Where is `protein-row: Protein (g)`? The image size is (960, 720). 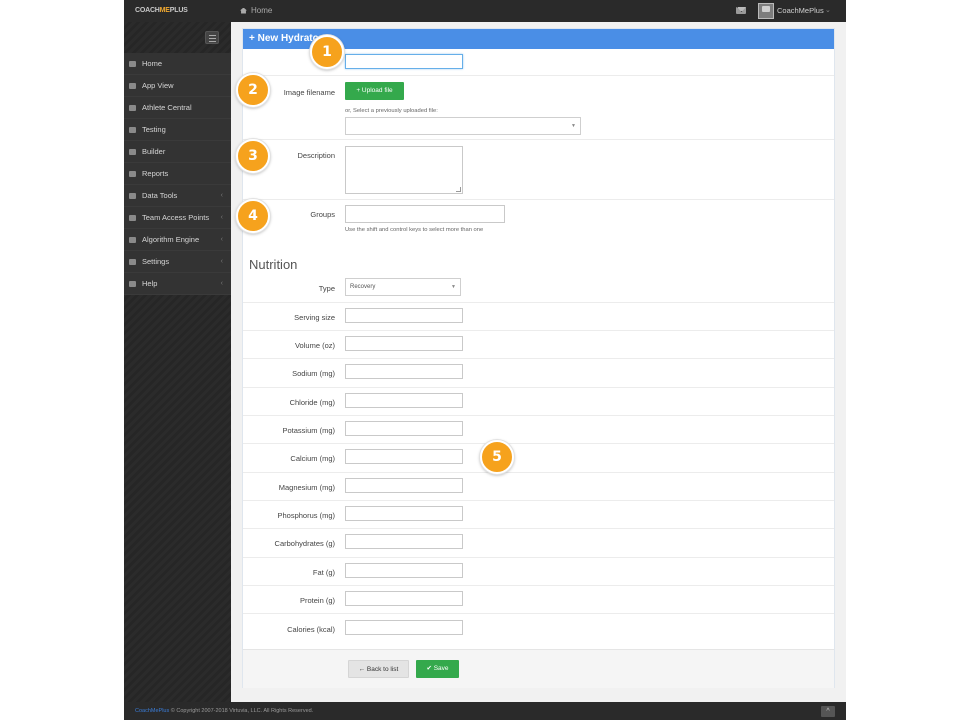 protein-row: Protein (g) is located at coordinates (538, 600).